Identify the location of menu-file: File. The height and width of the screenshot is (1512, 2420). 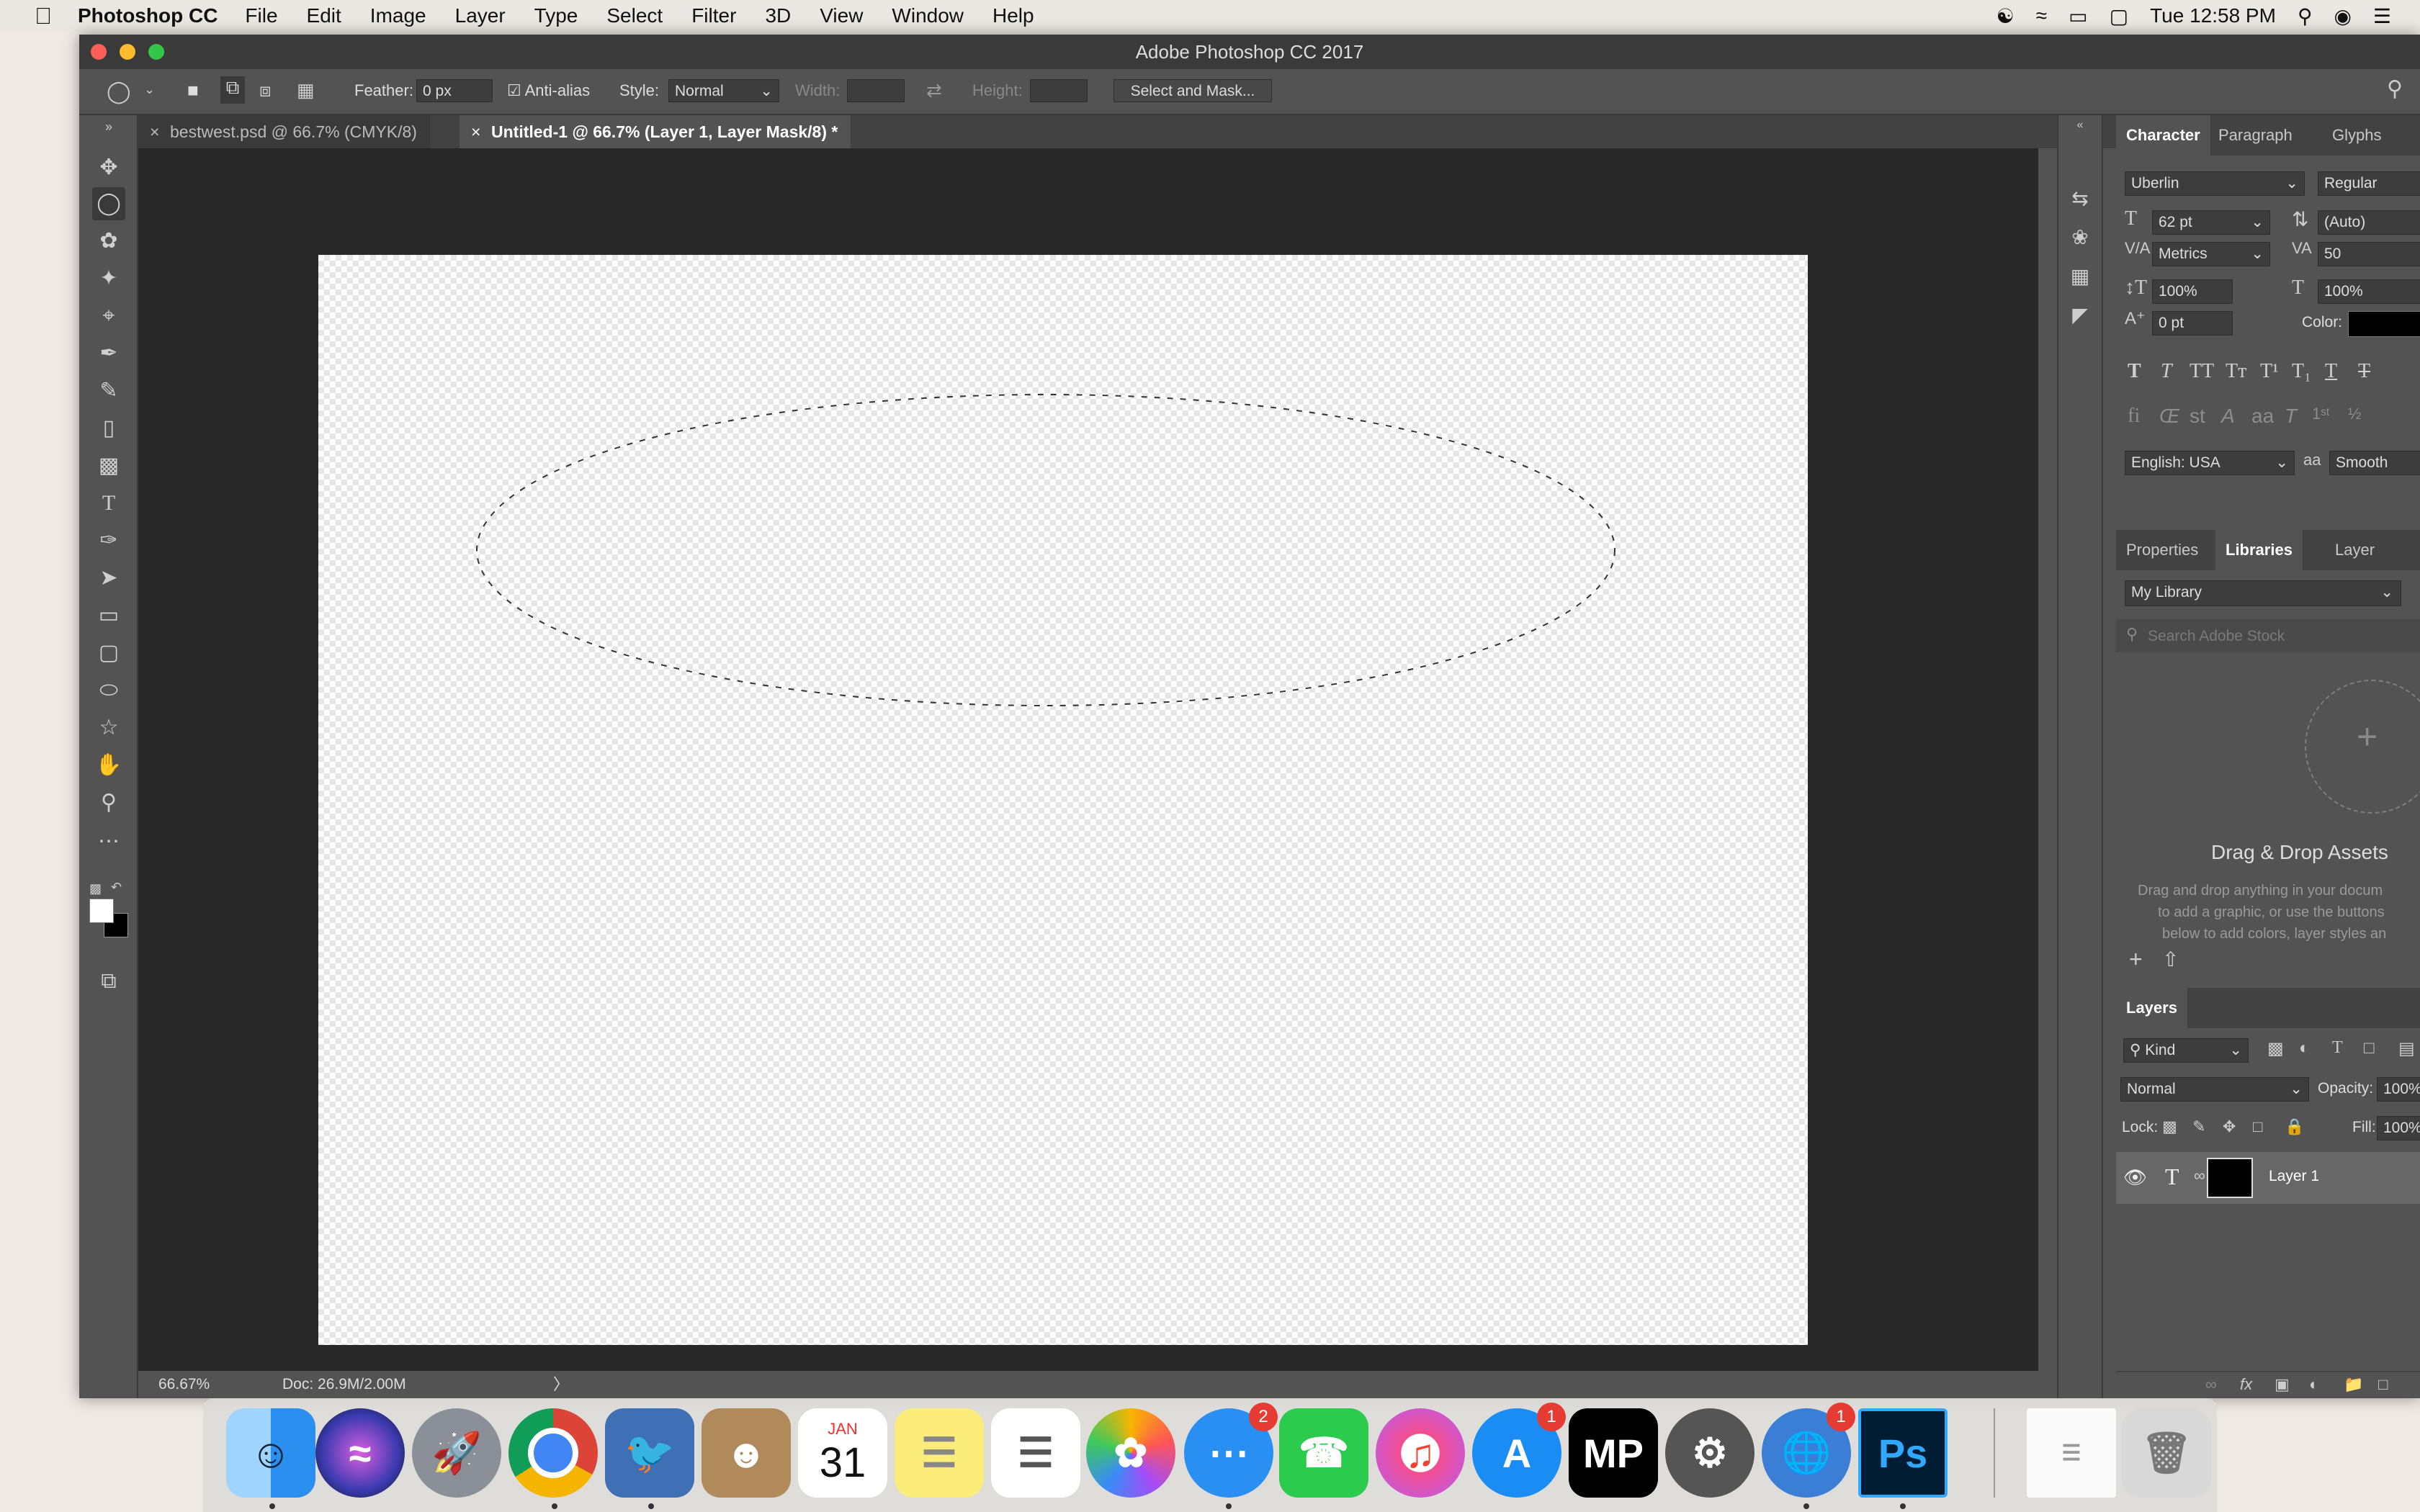
(261, 15).